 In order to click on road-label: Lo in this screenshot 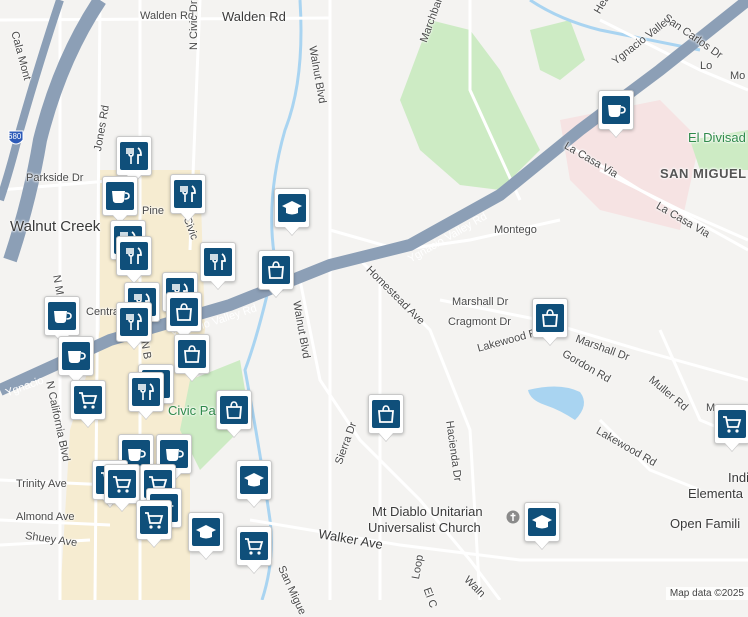, I will do `click(706, 66)`.